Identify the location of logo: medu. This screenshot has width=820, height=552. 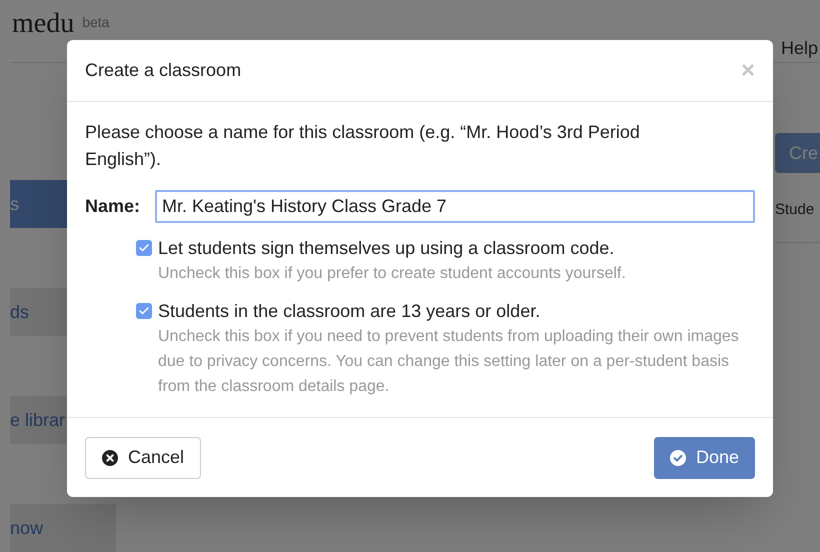
(43, 24).